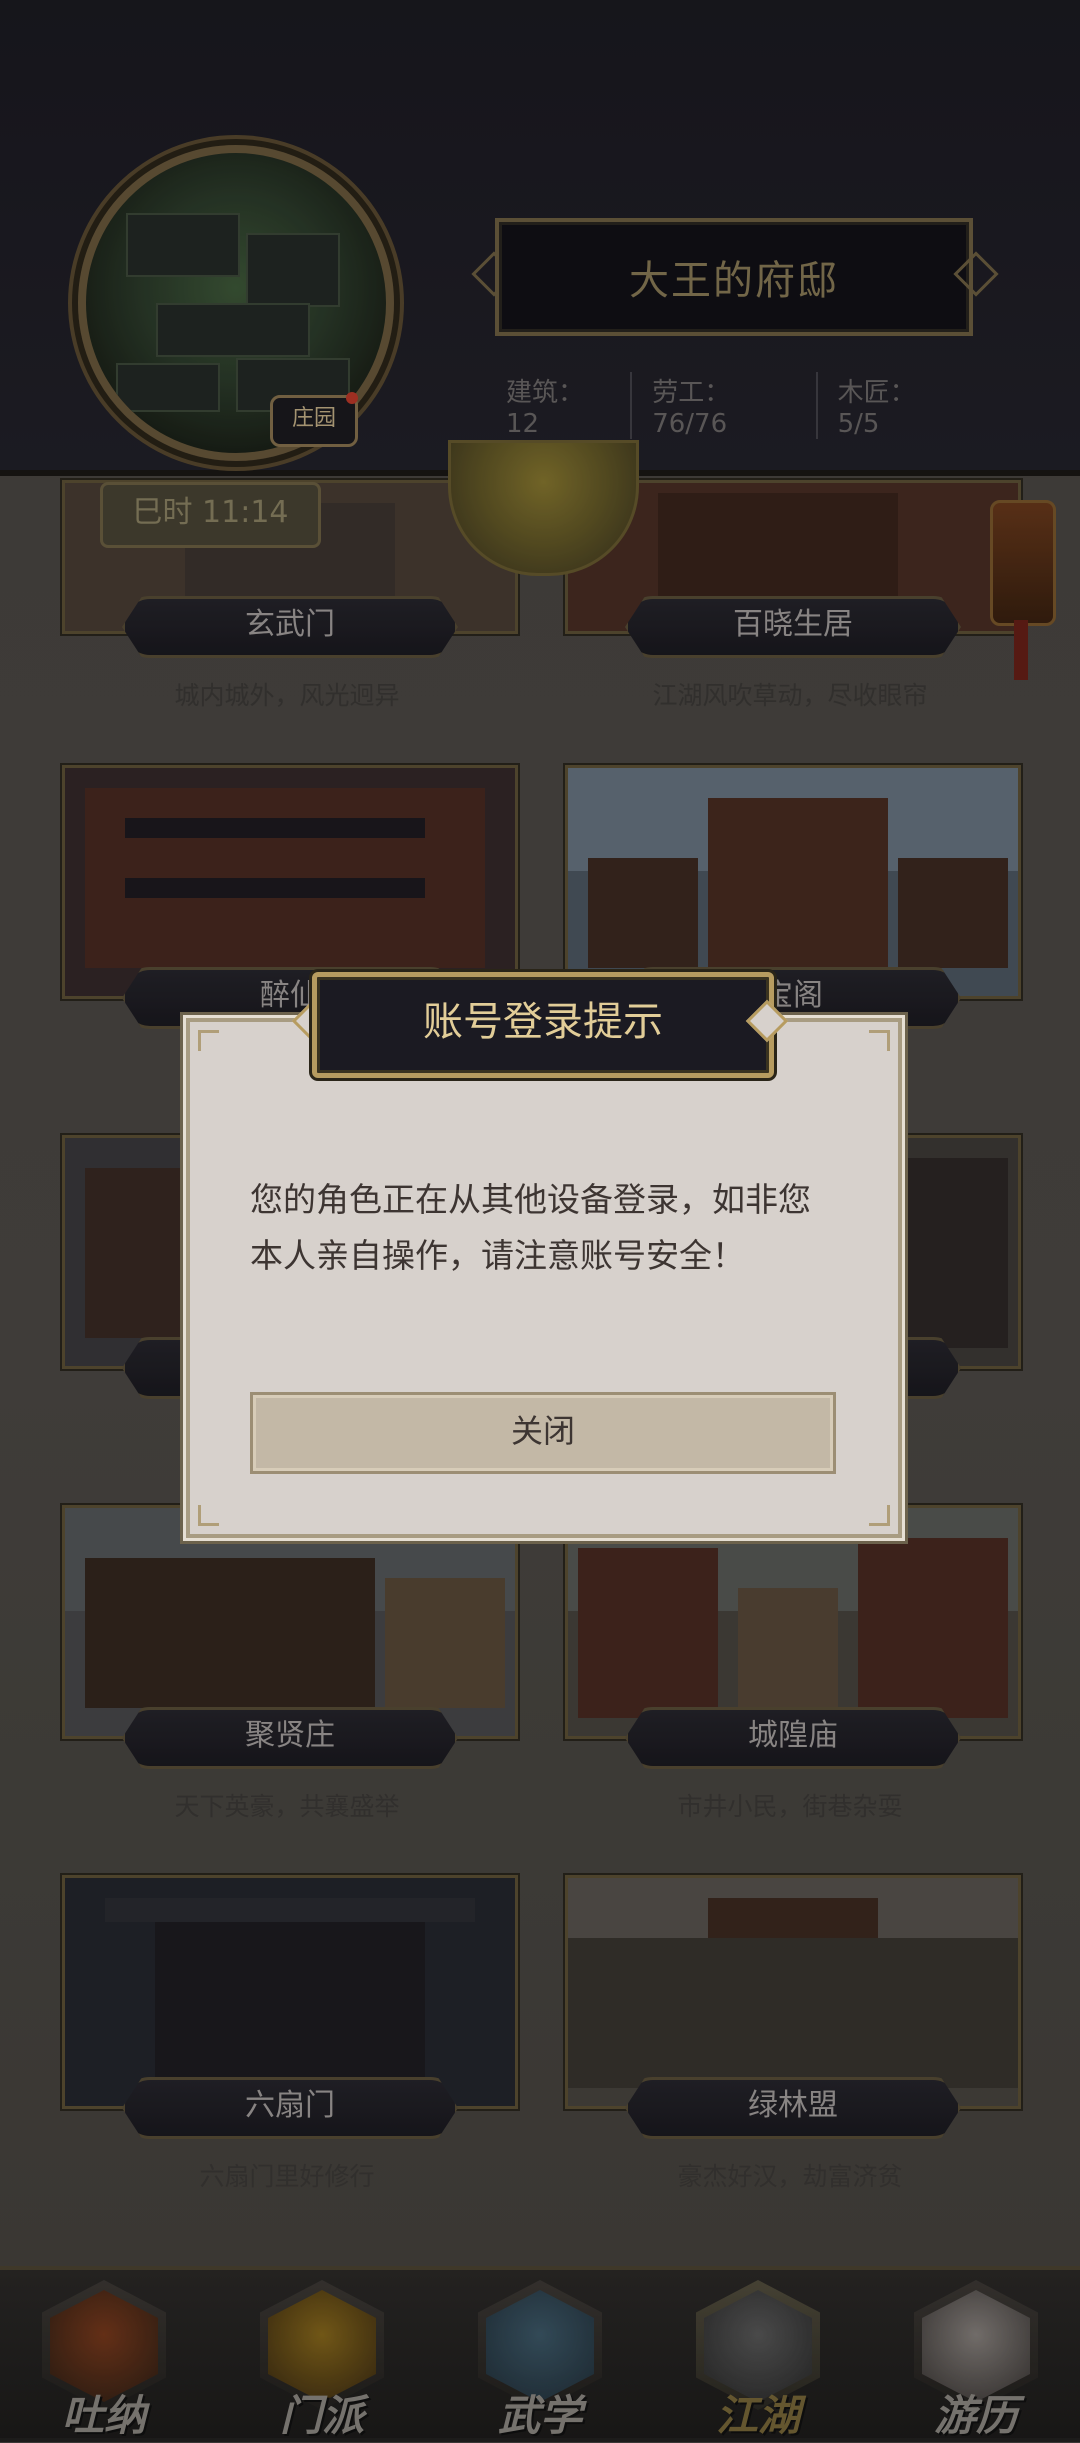 The height and width of the screenshot is (2443, 1080). I want to click on modal-title: 账号登录提示, so click(543, 1025).